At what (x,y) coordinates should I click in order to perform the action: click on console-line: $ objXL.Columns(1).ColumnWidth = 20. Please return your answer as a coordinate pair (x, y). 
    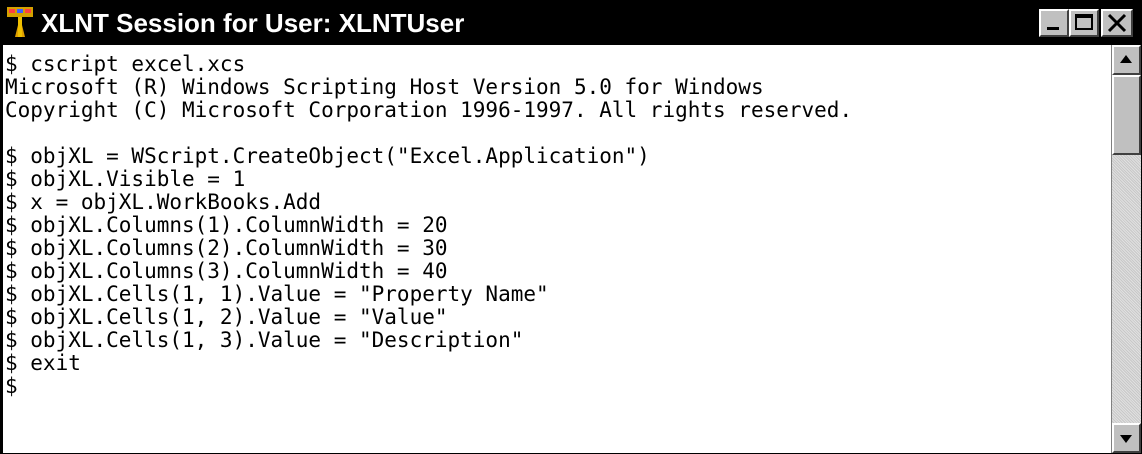
    Looking at the image, I should click on (226, 225).